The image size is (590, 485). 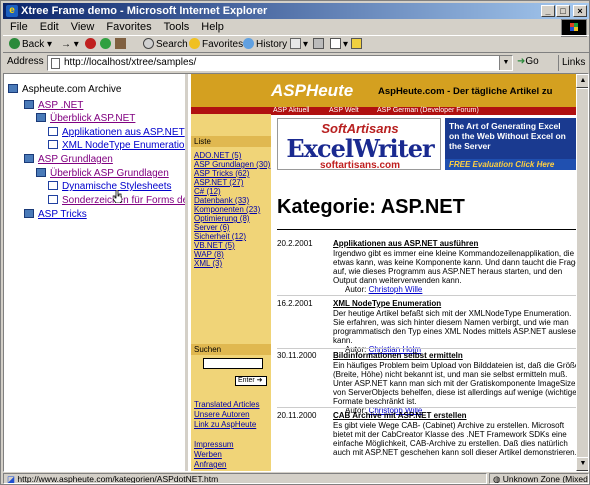 I want to click on scroll-thumb, so click(x=582, y=273).